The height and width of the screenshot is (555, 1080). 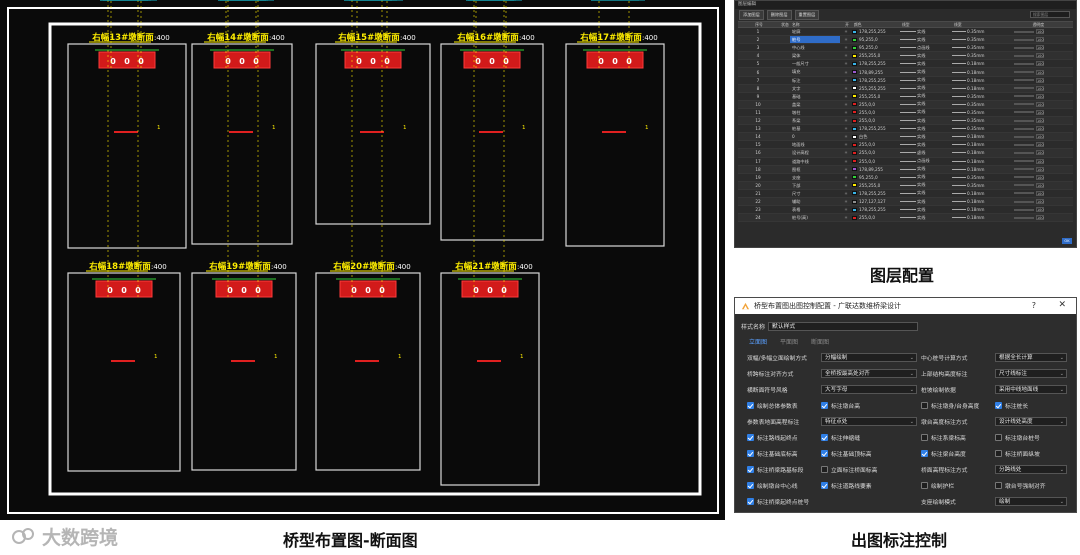 What do you see at coordinates (876, 177) in the screenshot?
I see `layer-color-cell: 95,255,0` at bounding box center [876, 177].